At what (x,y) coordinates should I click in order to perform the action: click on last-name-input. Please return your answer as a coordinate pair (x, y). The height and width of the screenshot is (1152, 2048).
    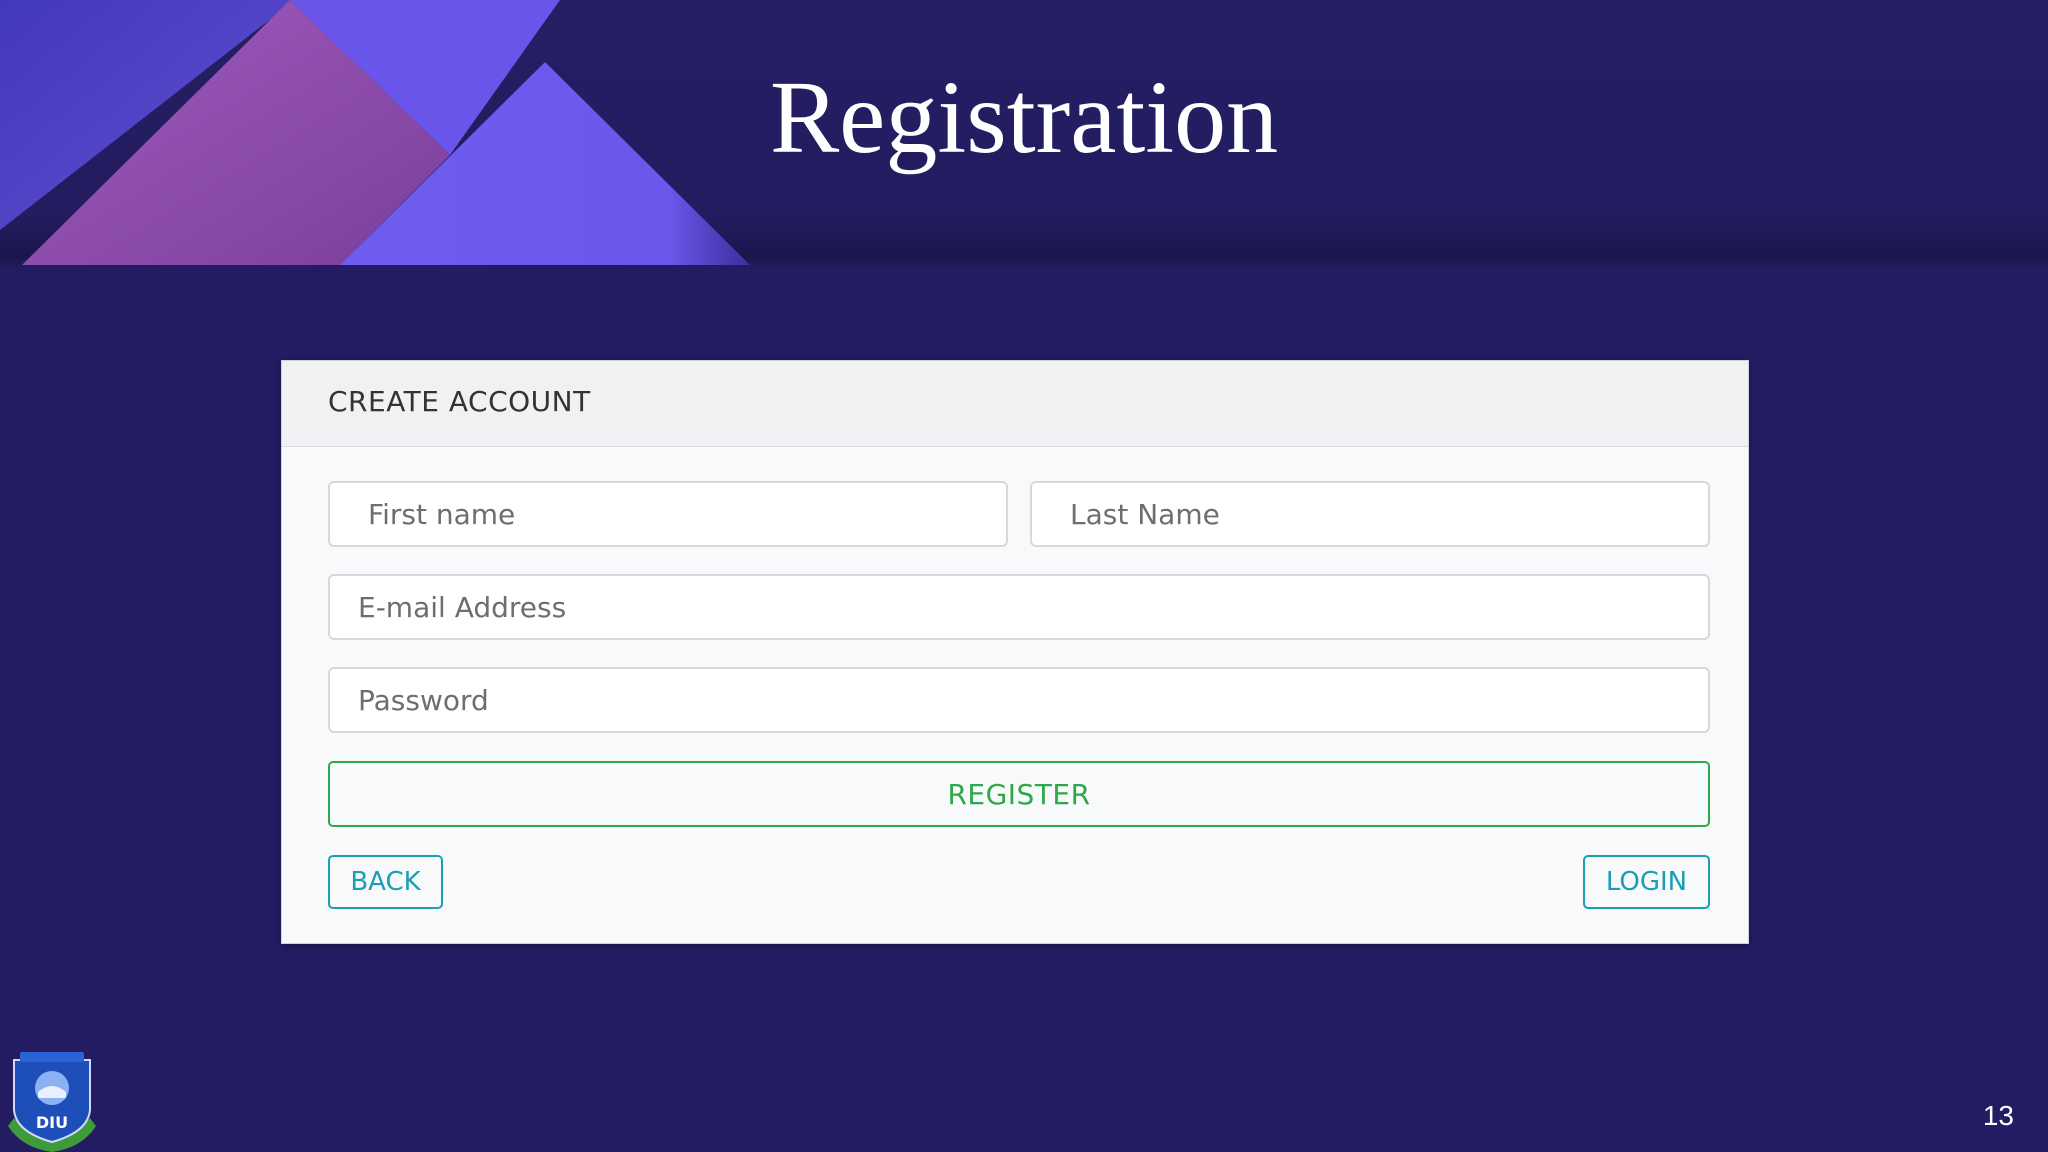
    Looking at the image, I should click on (1370, 514).